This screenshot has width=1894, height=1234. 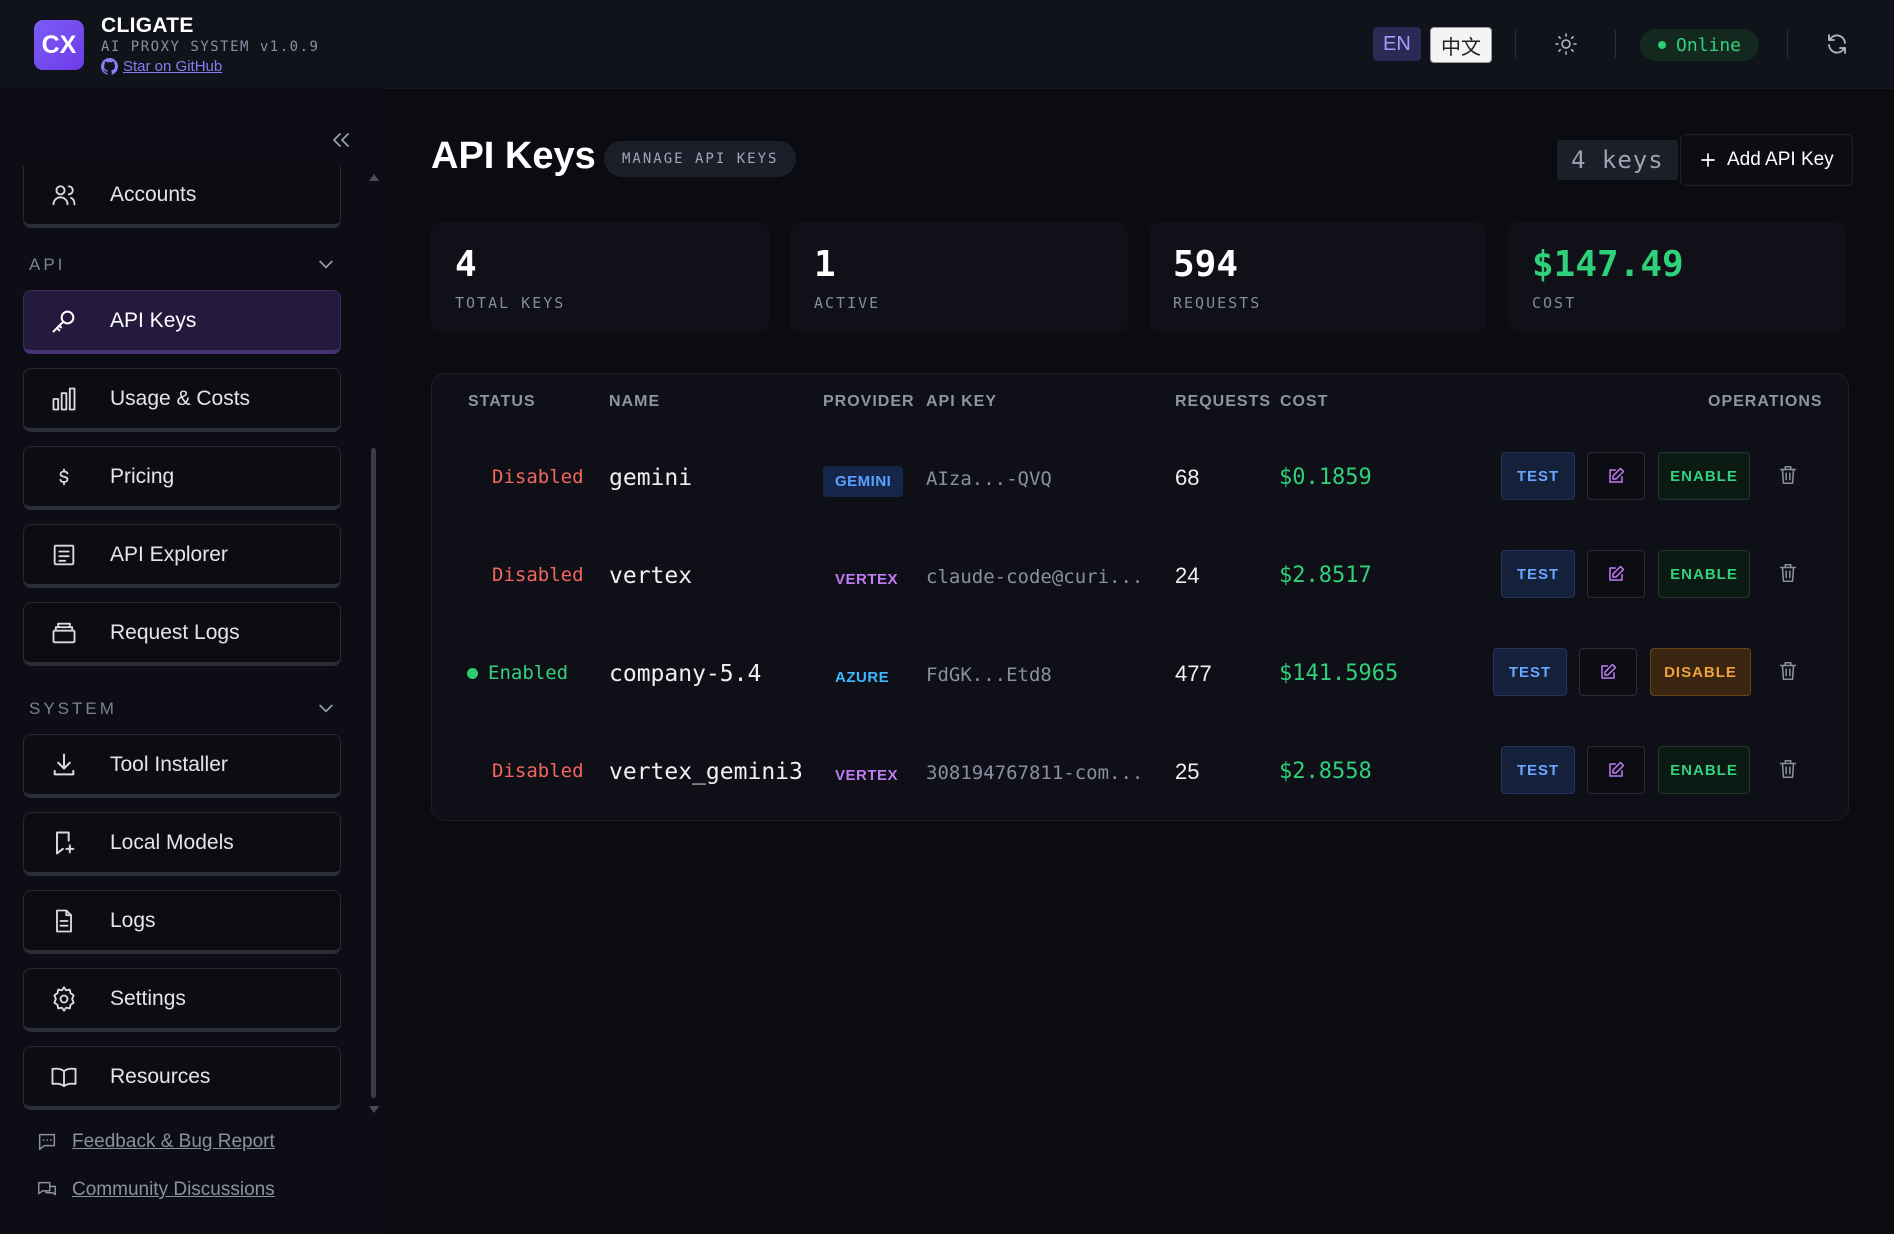 What do you see at coordinates (510, 303) in the screenshot?
I see `stat-label: TOTAL KEYS` at bounding box center [510, 303].